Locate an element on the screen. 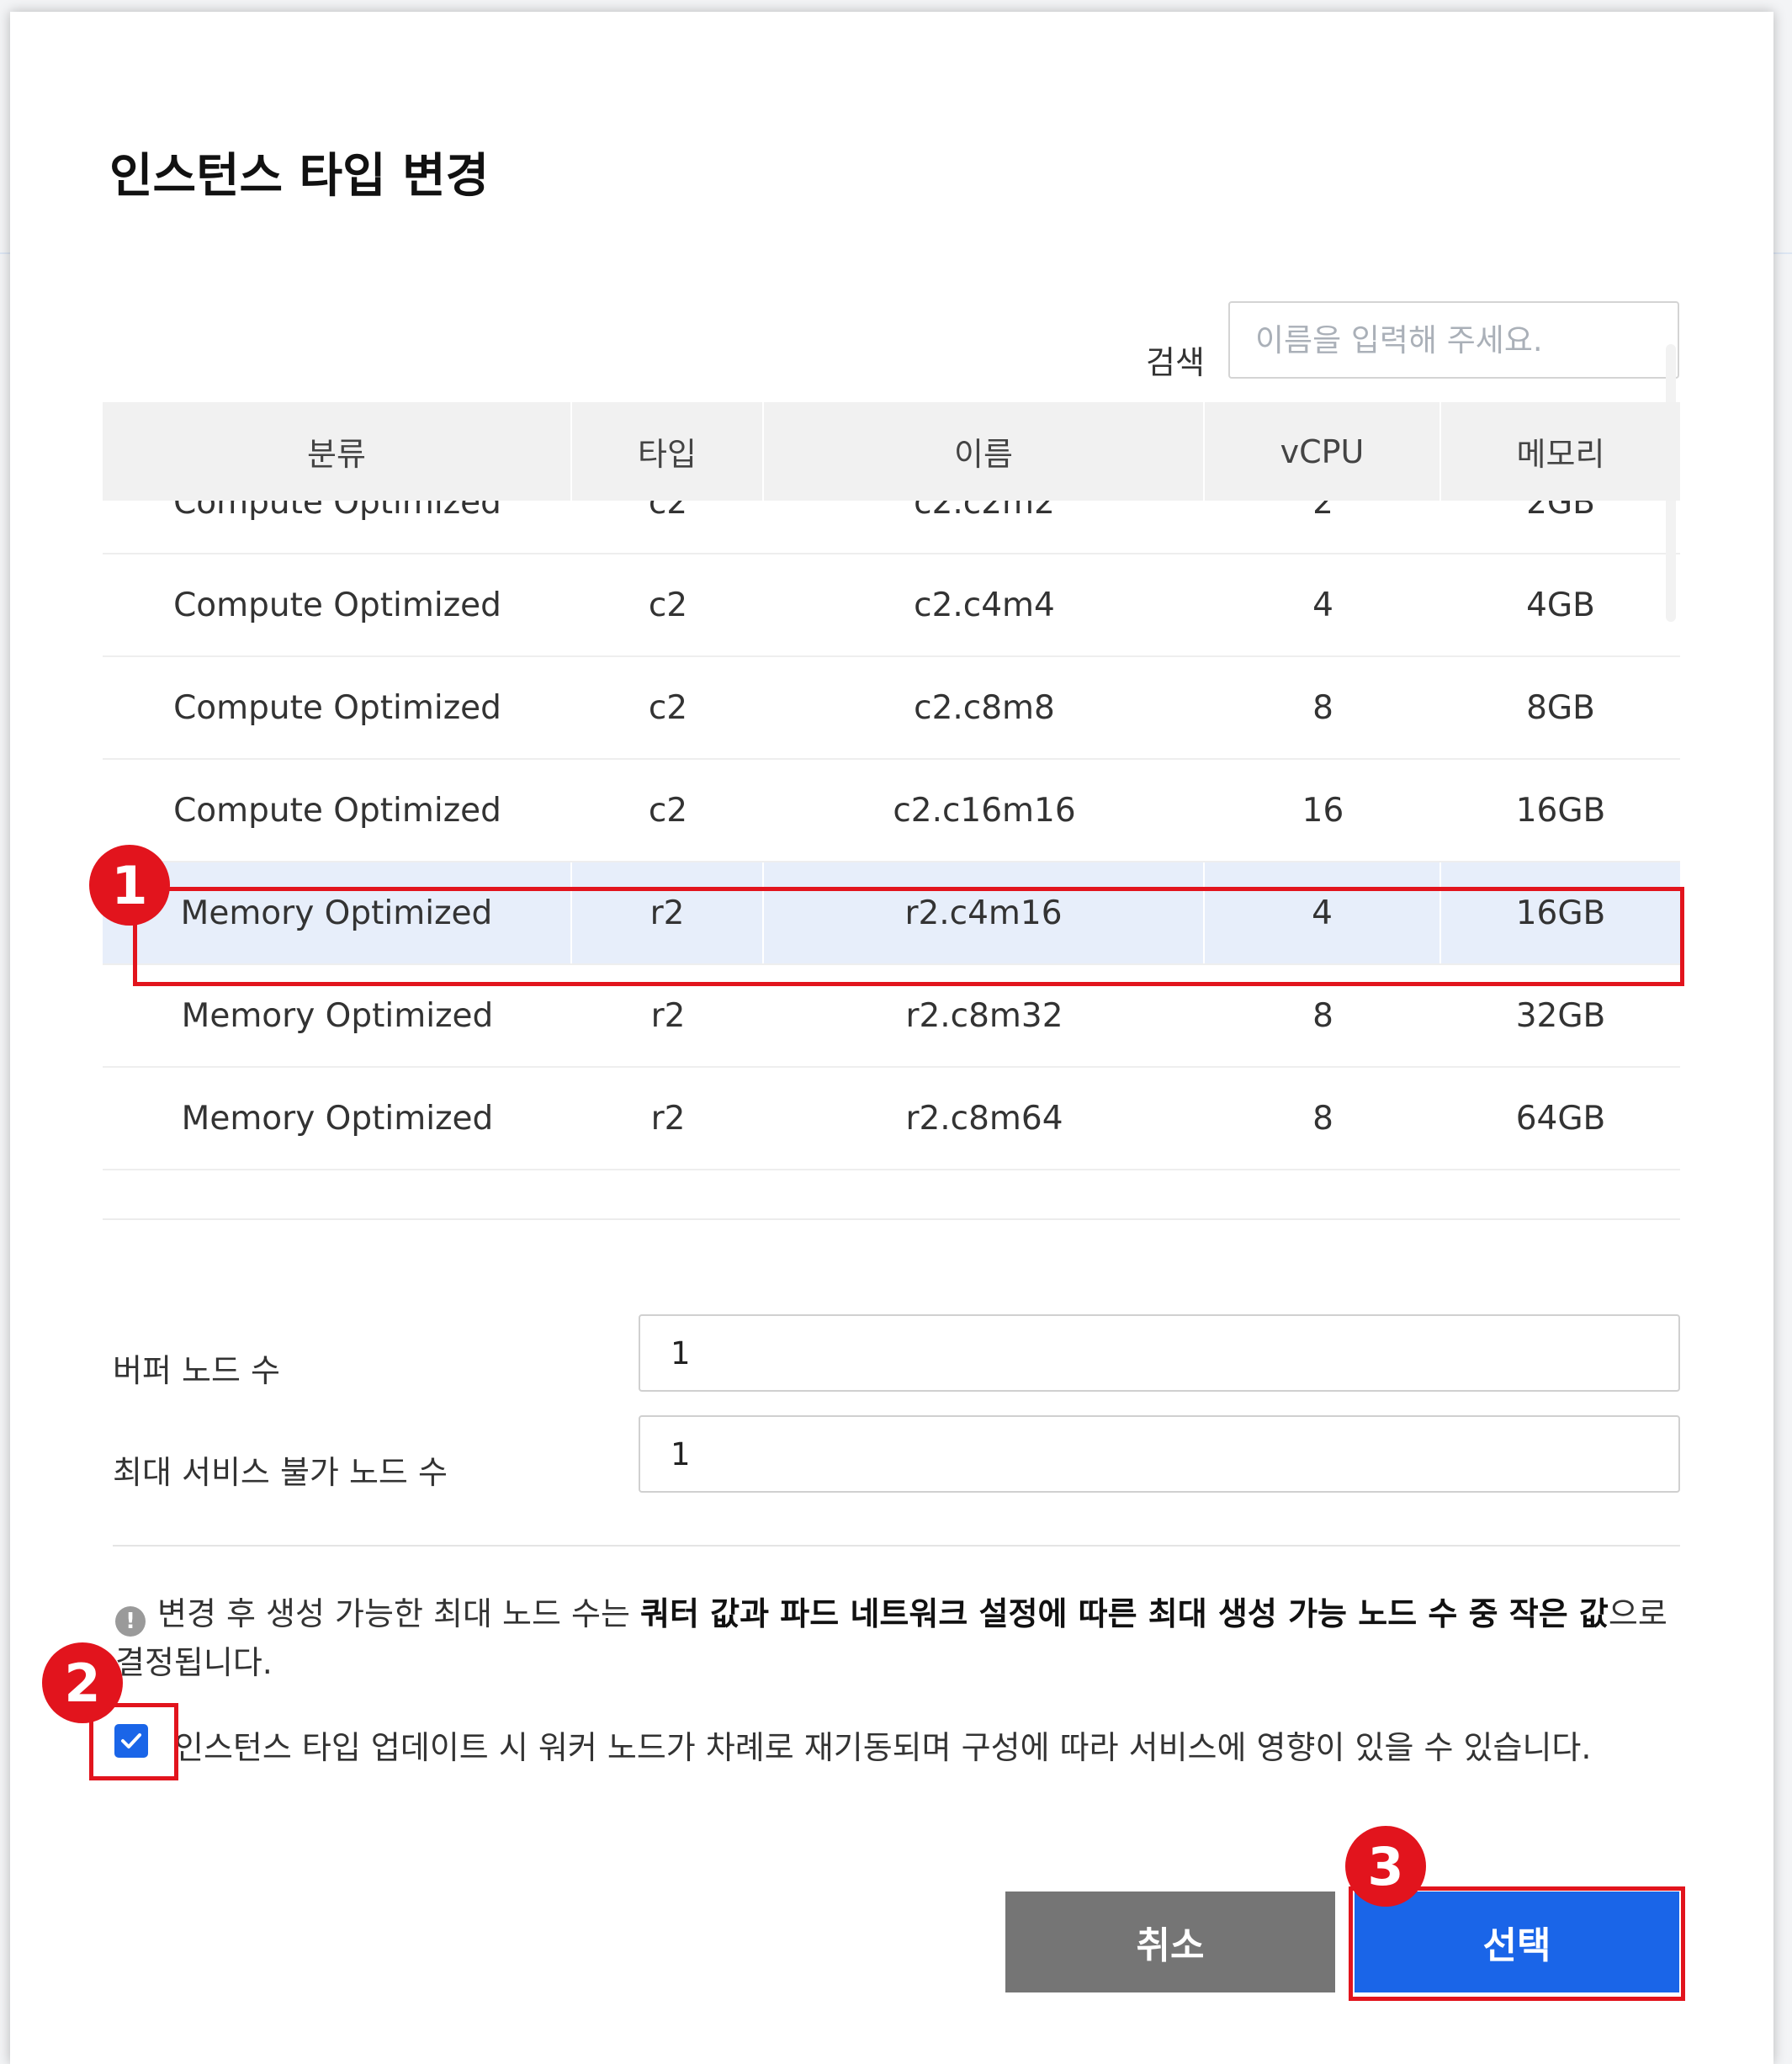 The width and height of the screenshot is (1792, 2064). callout-badge-3: 3 is located at coordinates (1385, 1866).